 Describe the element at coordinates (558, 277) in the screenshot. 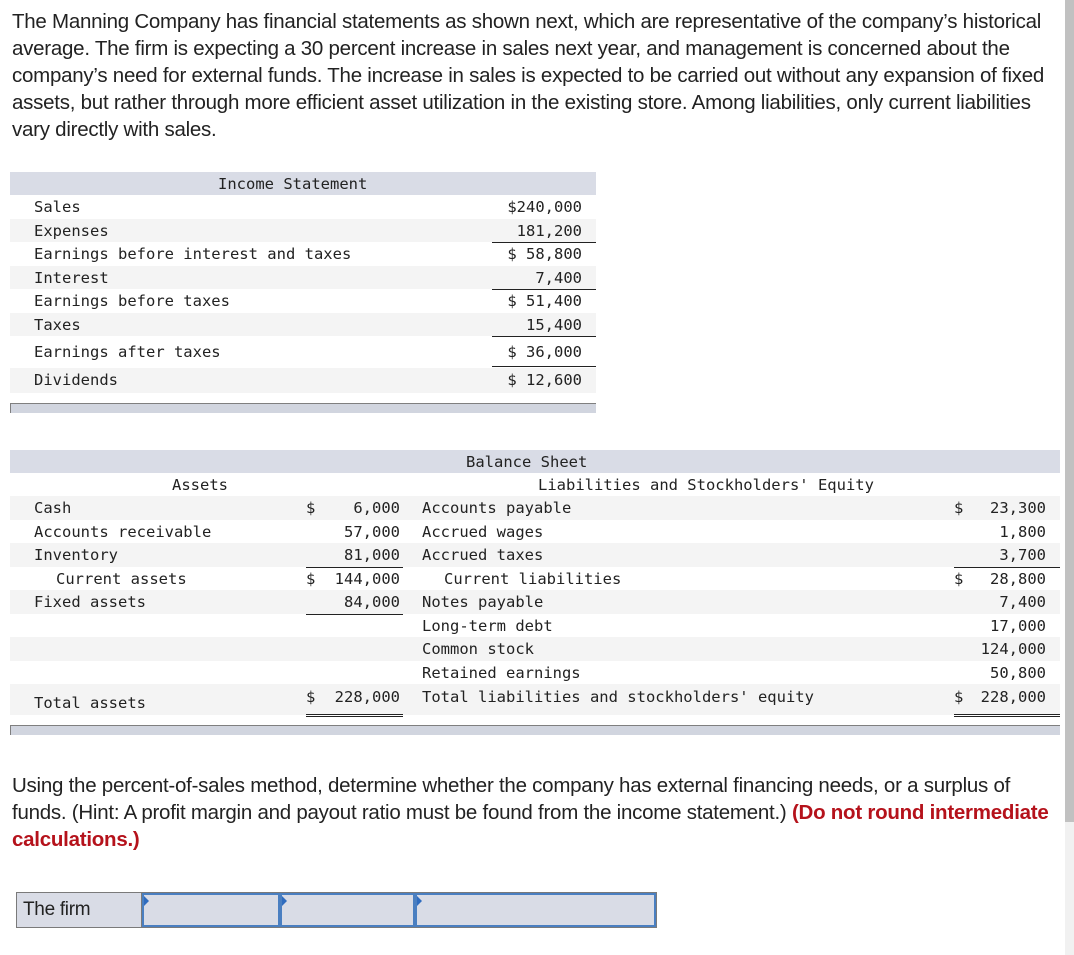

I see `row-value: 7,400` at that location.